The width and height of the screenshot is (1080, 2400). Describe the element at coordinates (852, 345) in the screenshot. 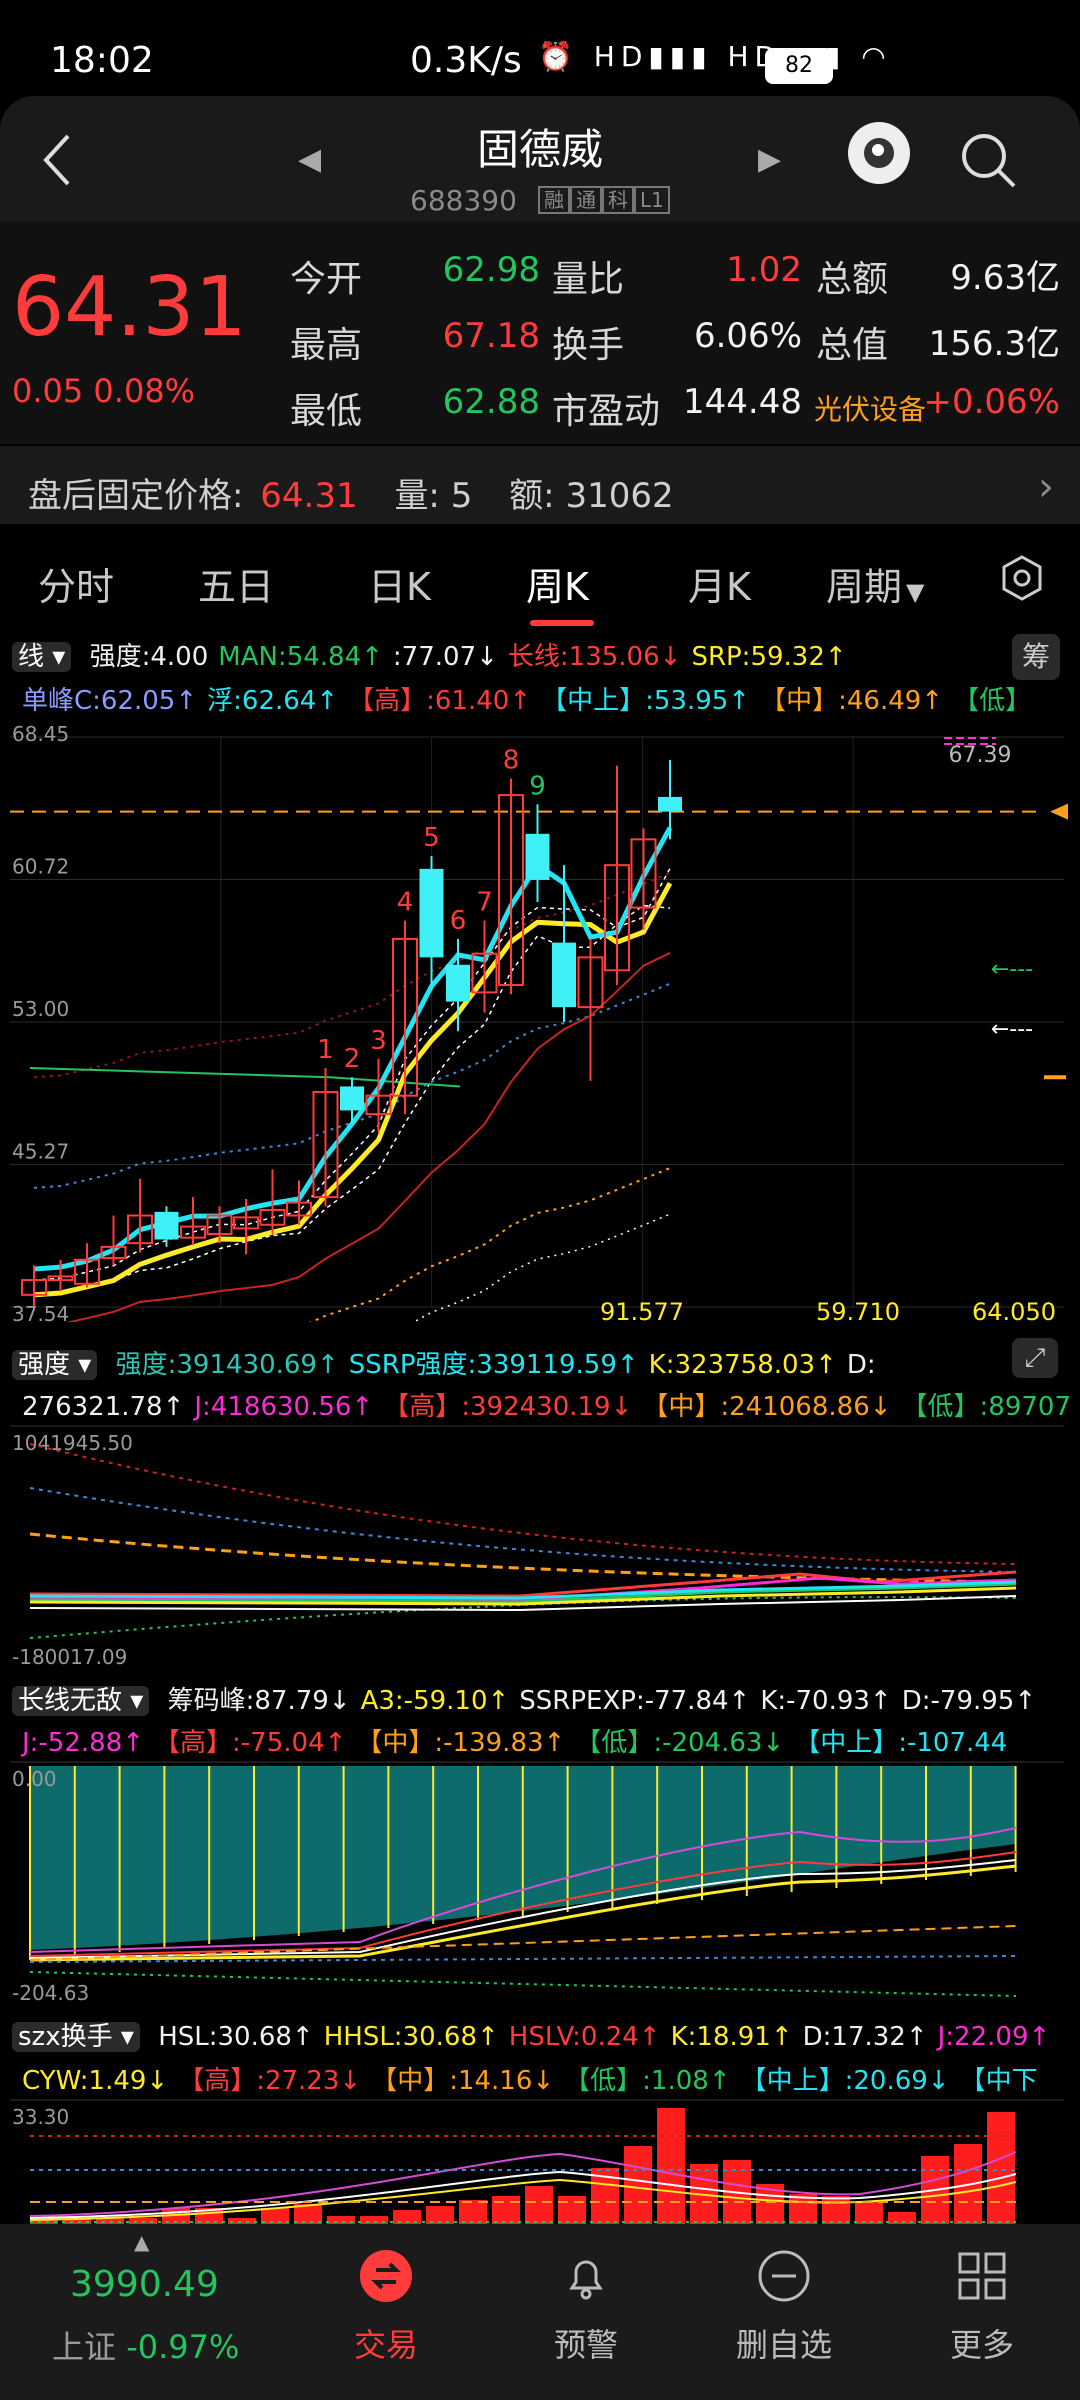

I see `market-cap-label: 总值` at that location.